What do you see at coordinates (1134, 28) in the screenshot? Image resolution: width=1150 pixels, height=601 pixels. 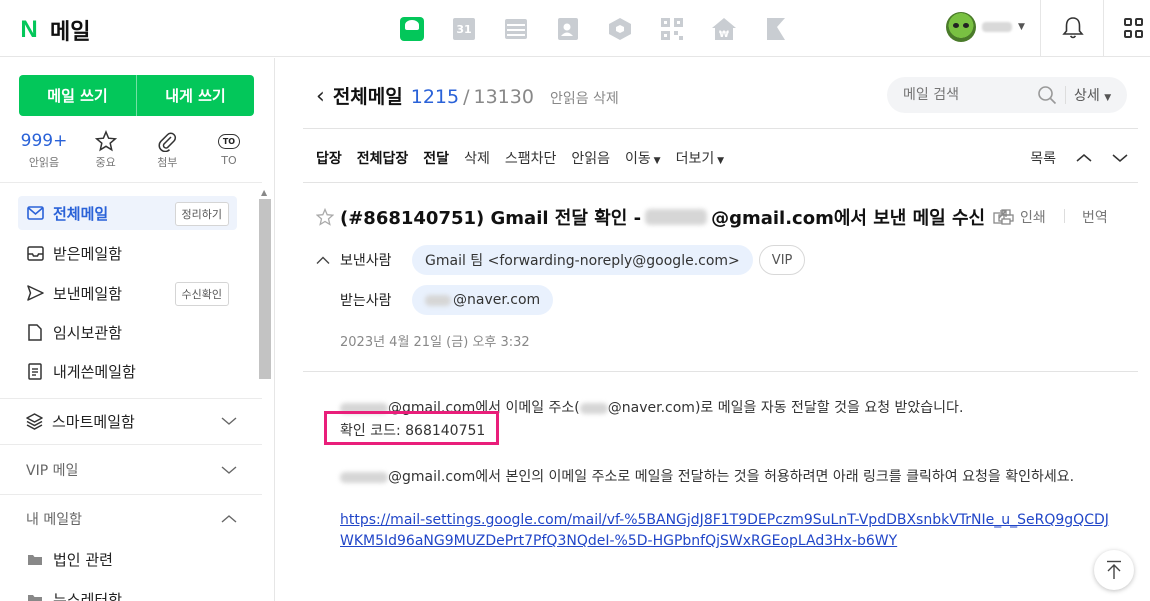 I see `apps-grid-icon` at bounding box center [1134, 28].